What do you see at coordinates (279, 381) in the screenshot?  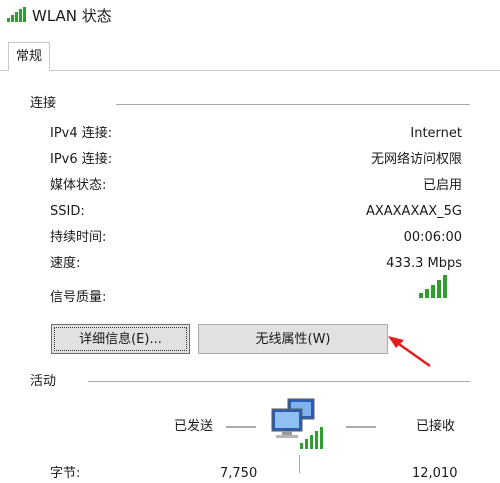 I see `activity-divider` at bounding box center [279, 381].